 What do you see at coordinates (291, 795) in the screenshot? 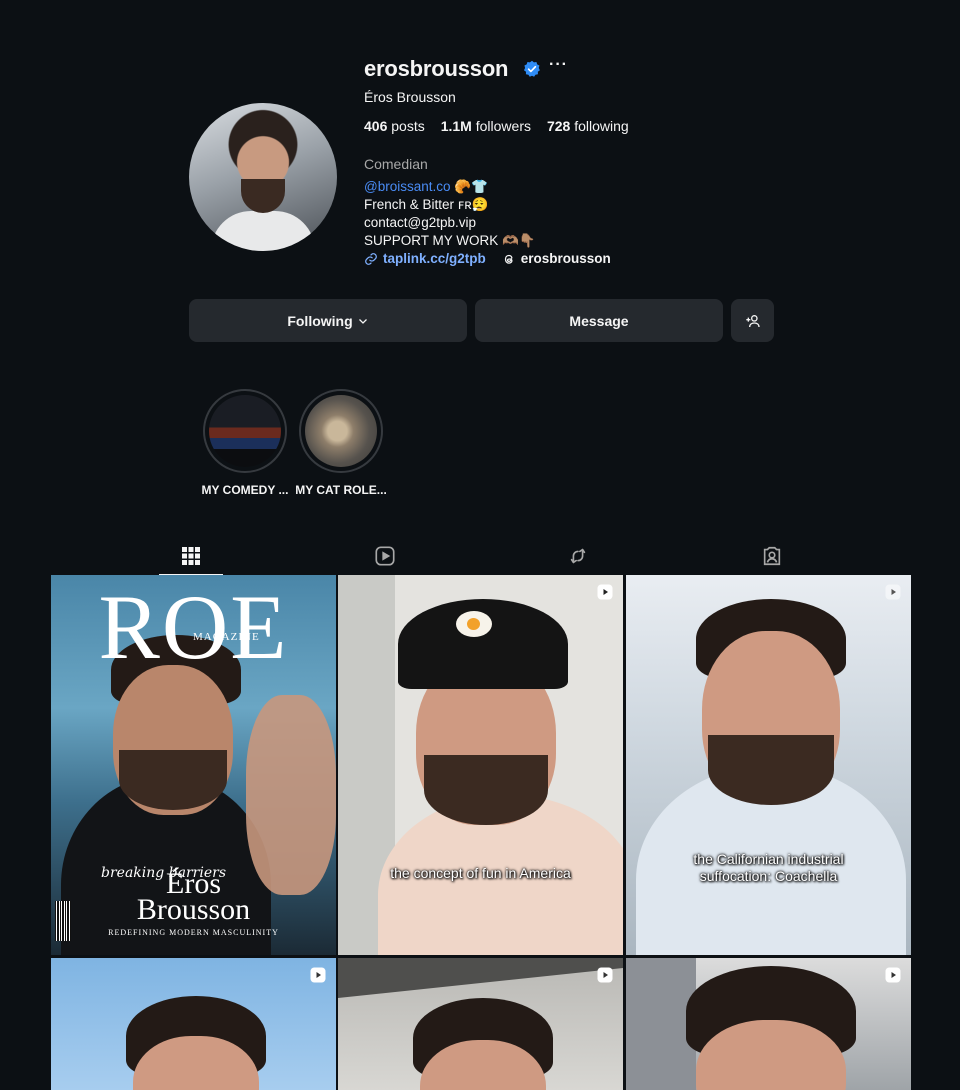
I see `post-figure-hand` at bounding box center [291, 795].